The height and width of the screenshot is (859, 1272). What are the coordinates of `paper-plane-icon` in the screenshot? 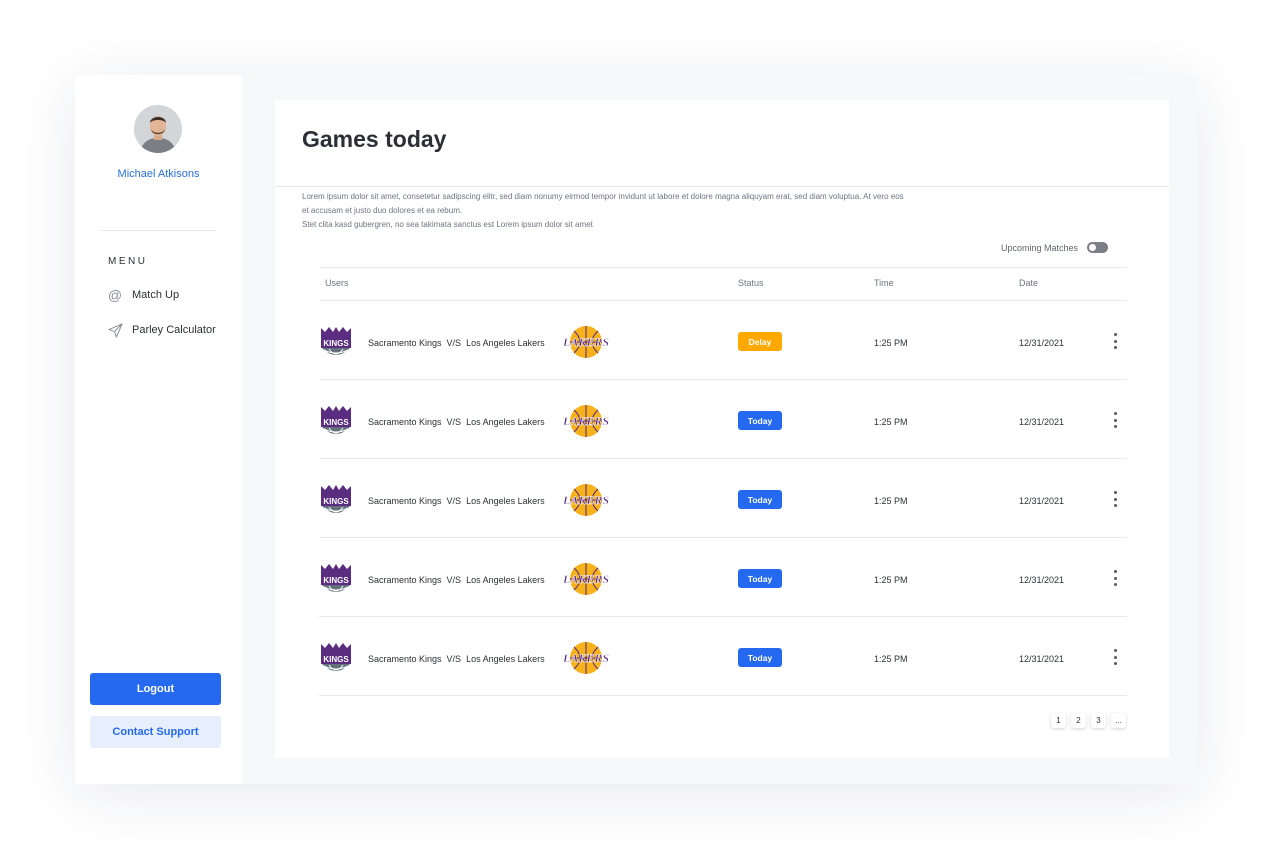 It's located at (115, 330).